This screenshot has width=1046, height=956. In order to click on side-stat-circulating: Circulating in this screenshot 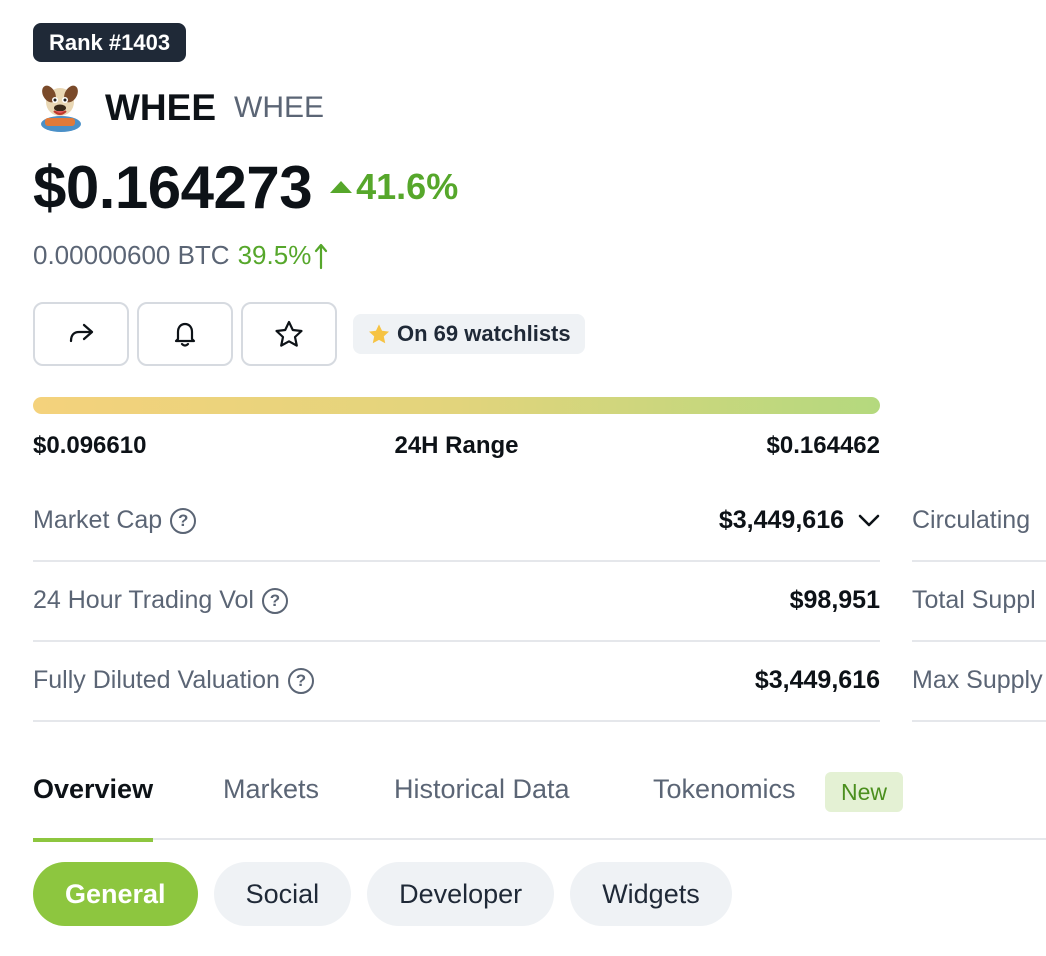, I will do `click(979, 522)`.